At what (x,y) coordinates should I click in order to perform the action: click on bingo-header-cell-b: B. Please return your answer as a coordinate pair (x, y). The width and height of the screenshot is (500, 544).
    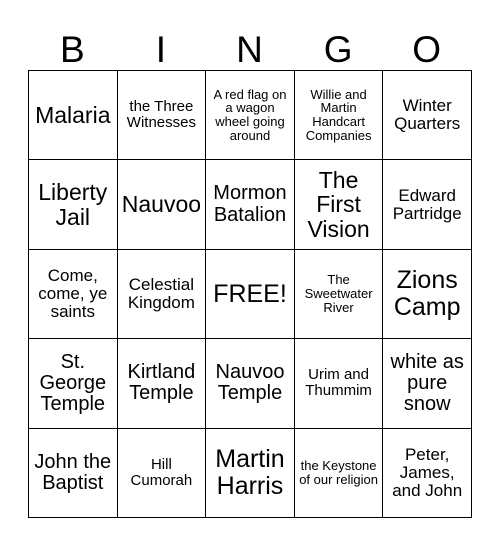
    Looking at the image, I should click on (72, 45).